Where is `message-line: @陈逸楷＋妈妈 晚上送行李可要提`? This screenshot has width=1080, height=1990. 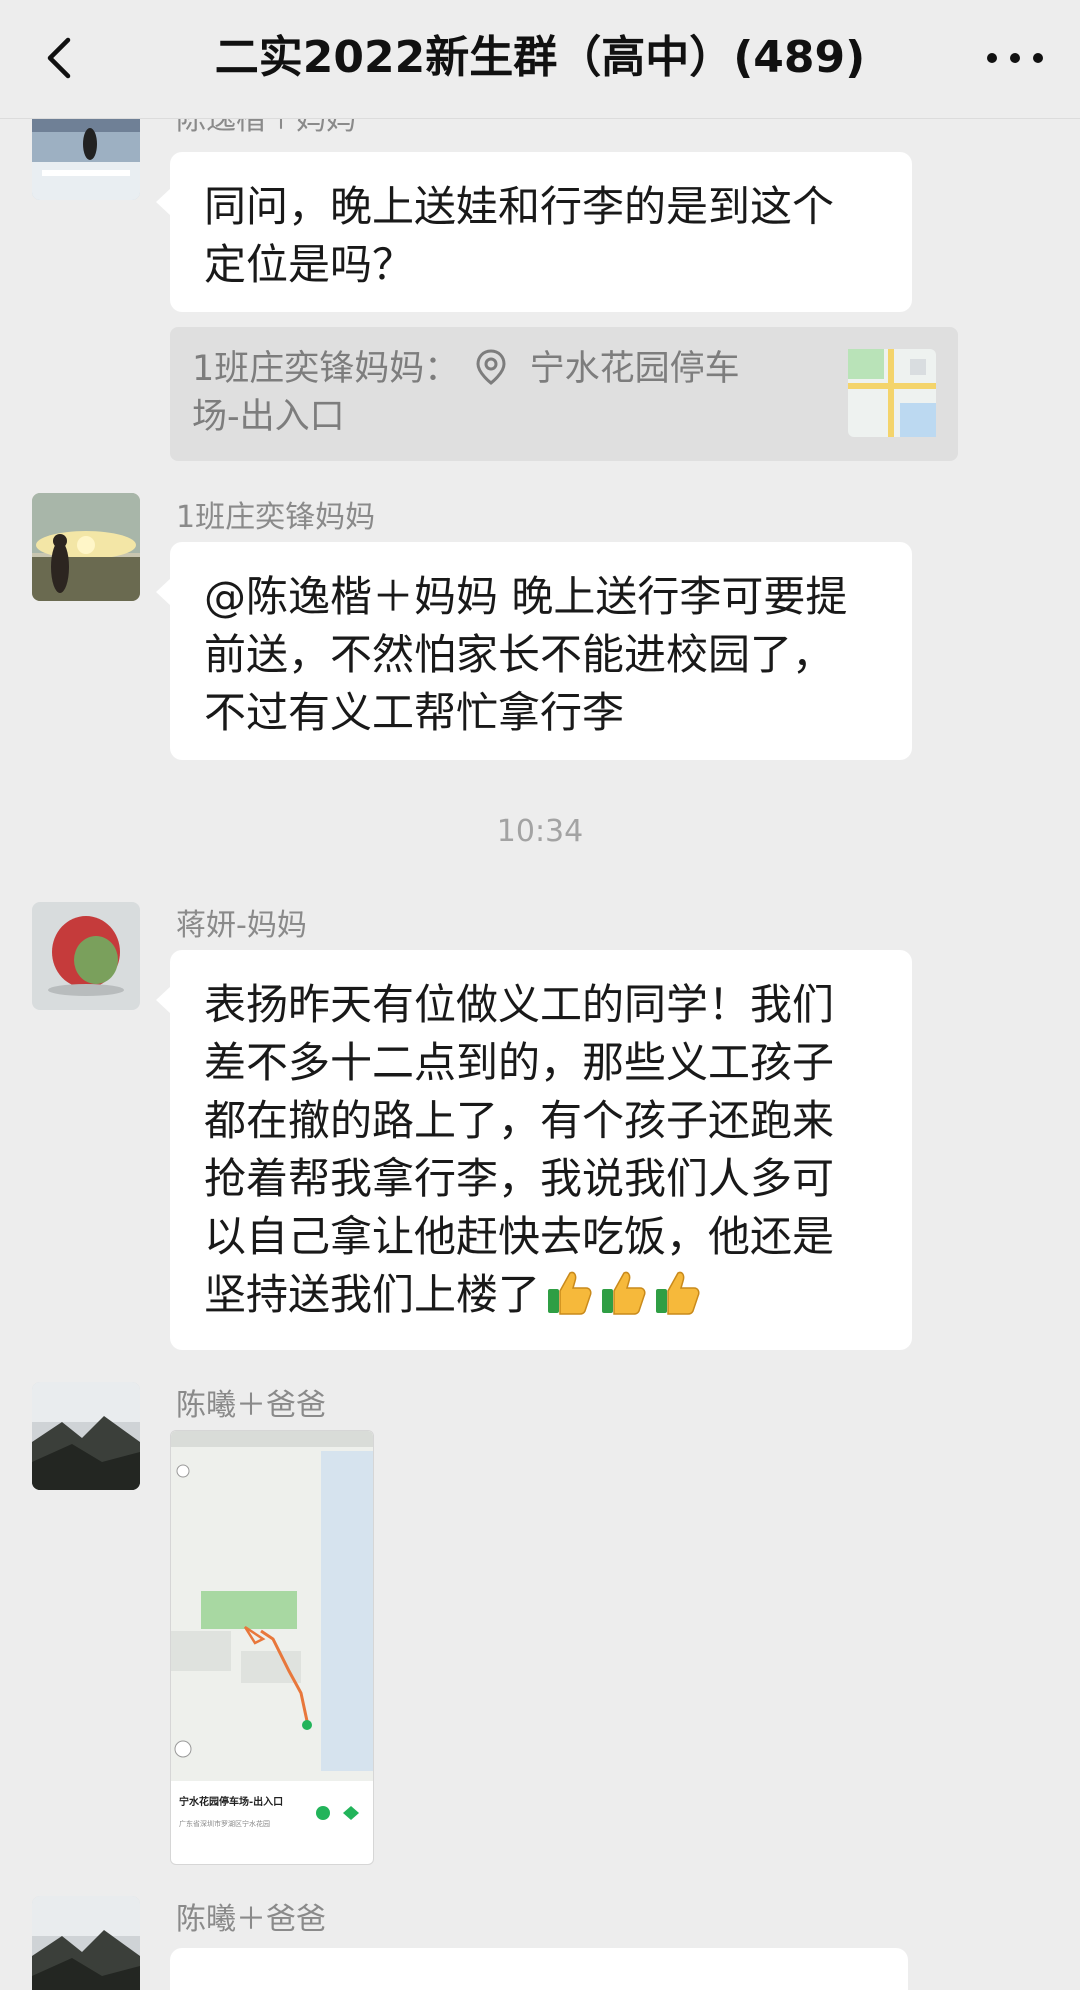
message-line: @陈逸楷＋妈妈 晚上送行李可要提 is located at coordinates (526, 596).